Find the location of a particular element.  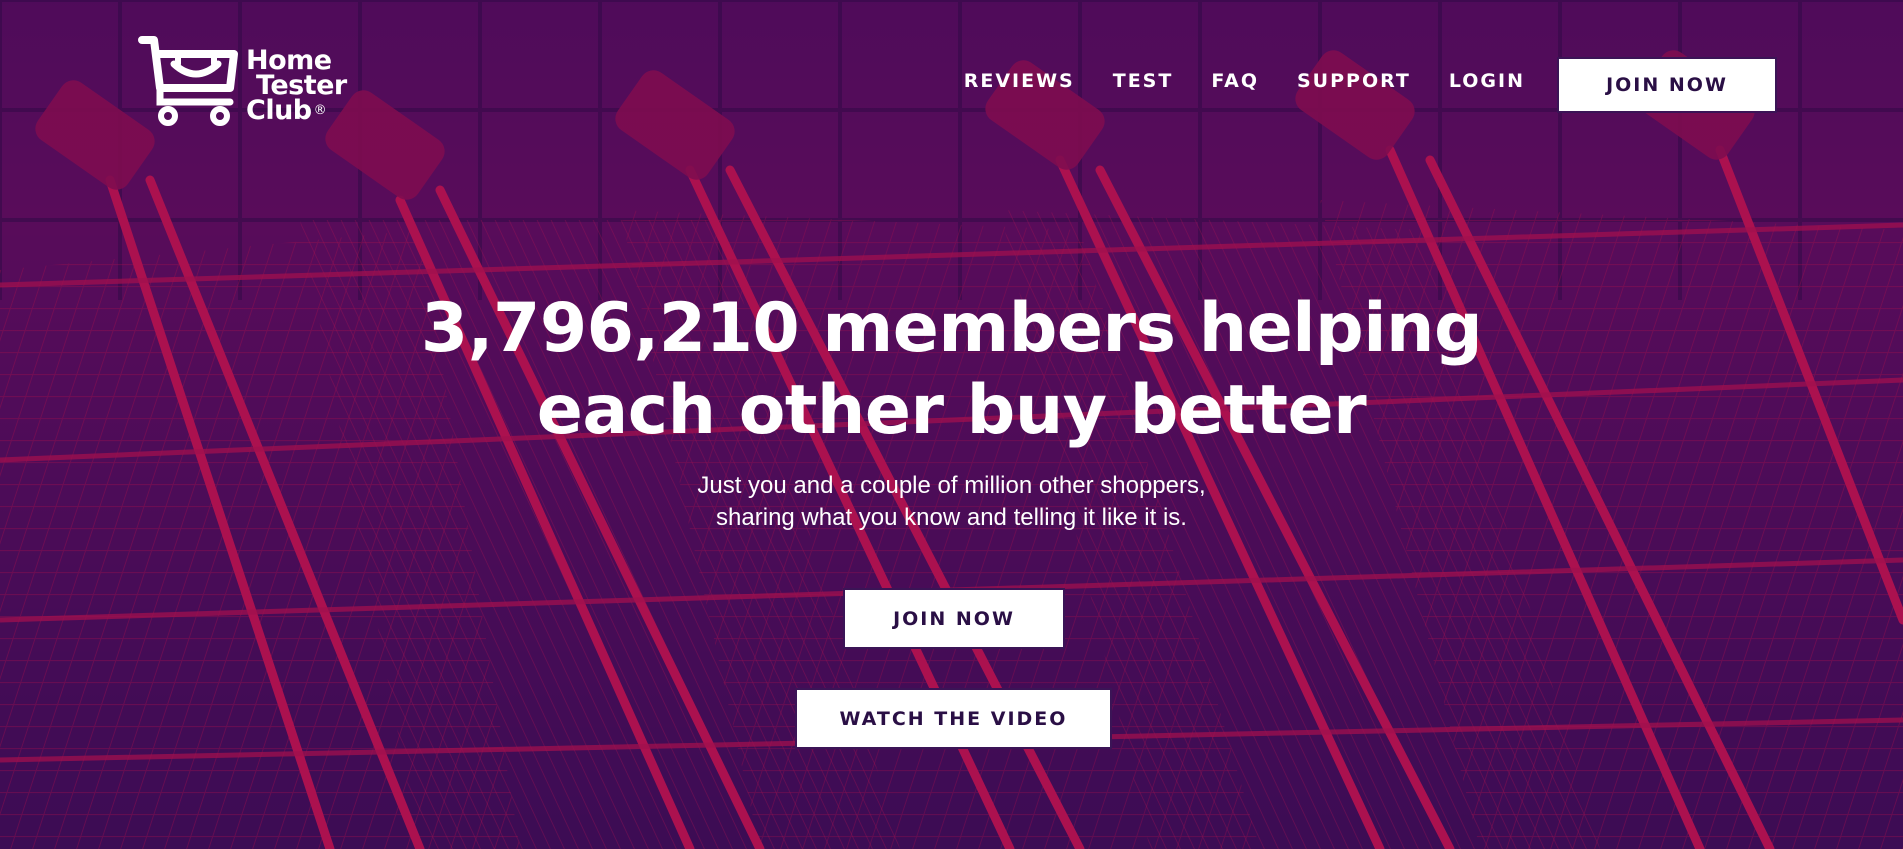

logo-wordmark: Home Tester Club ® is located at coordinates (296, 86).